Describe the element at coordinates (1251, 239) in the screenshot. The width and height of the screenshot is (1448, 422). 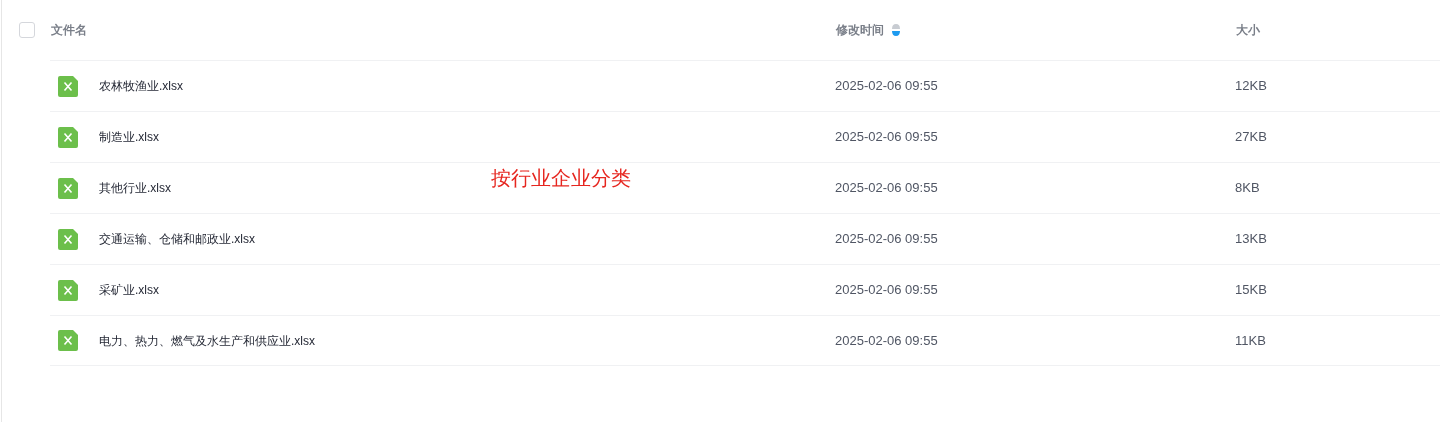
I see `file-size: 13KB` at that location.